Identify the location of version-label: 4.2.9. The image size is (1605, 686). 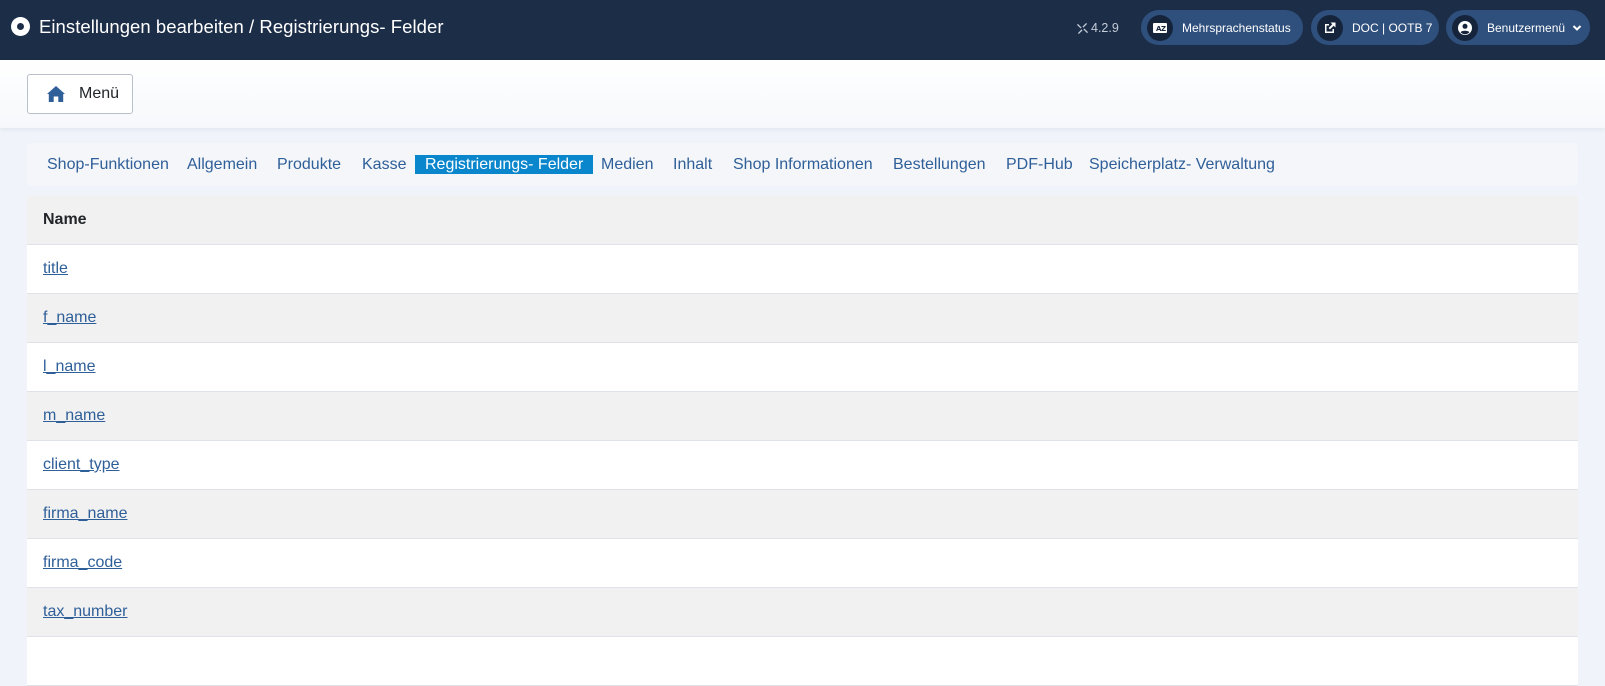
(1105, 28).